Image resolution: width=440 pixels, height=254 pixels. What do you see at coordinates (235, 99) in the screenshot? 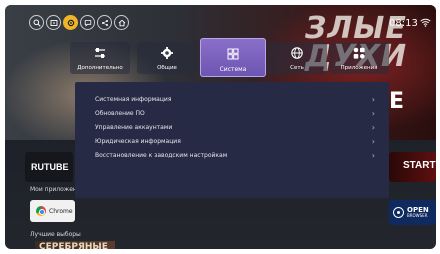
I see `menu-item-system-info: Системная информация ›` at bounding box center [235, 99].